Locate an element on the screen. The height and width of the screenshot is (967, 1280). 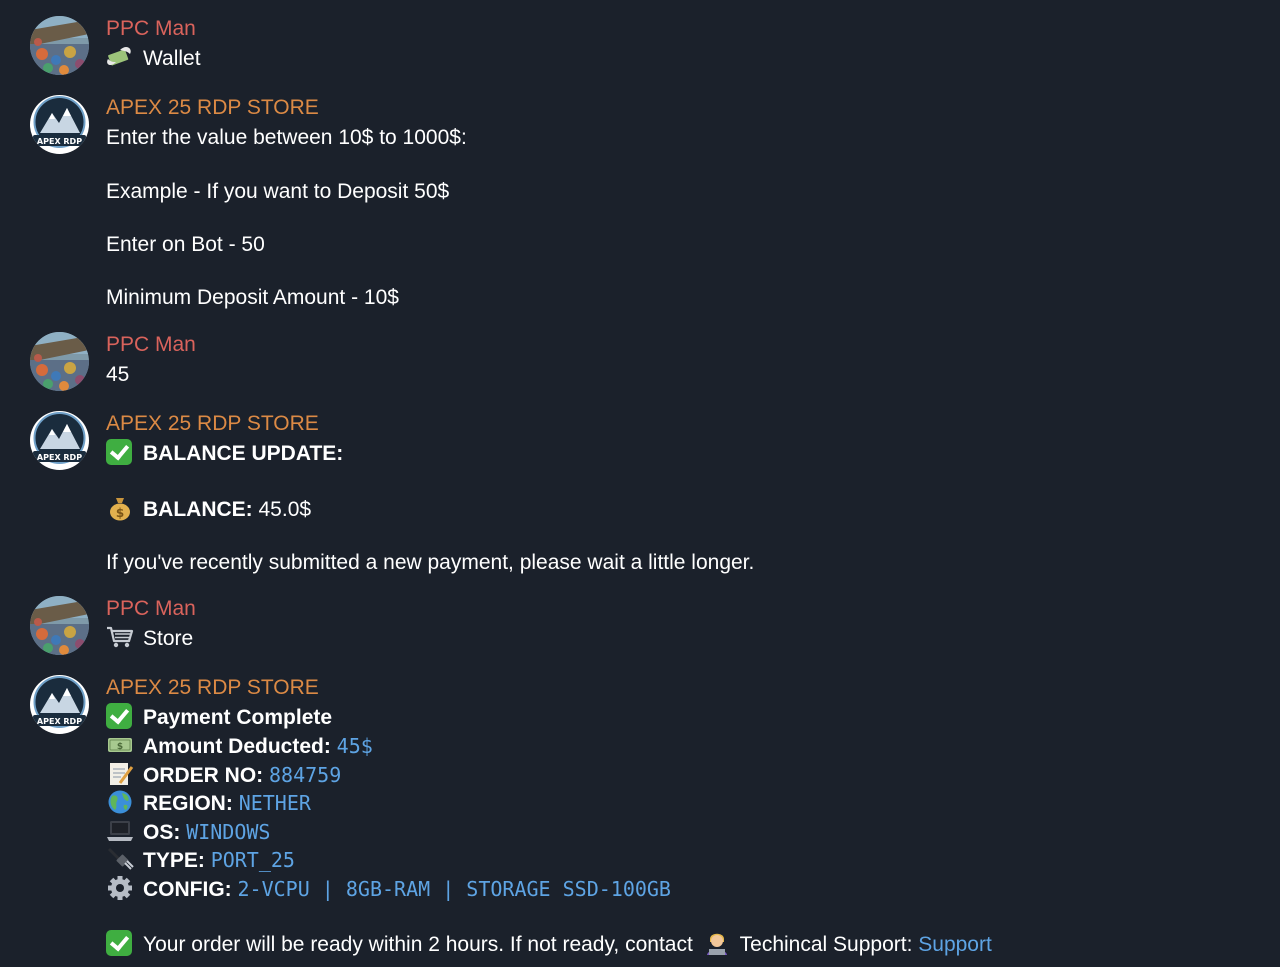
money-bag-icon: $ is located at coordinates (120, 508).